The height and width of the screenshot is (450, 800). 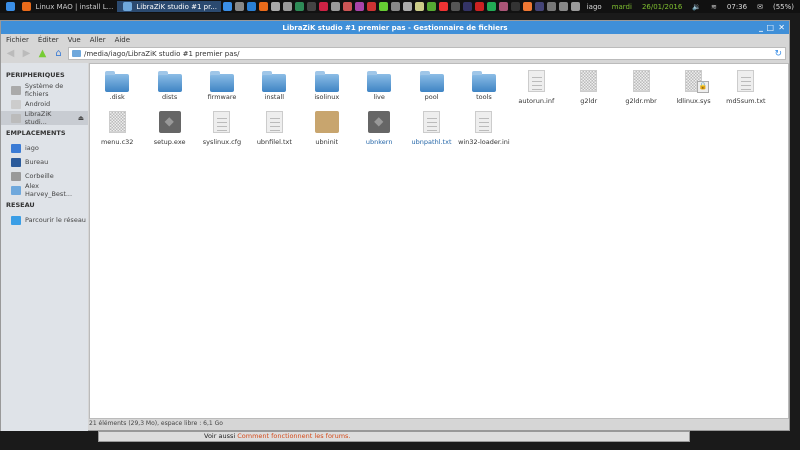 I want to click on menu-aller: Aller, so click(x=98, y=40).